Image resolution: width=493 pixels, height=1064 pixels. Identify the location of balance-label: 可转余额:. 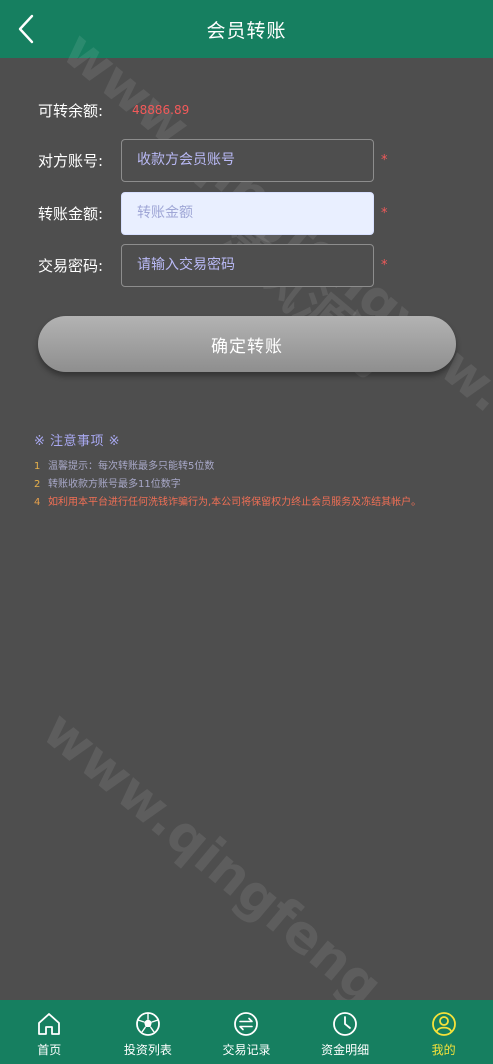
(71, 110).